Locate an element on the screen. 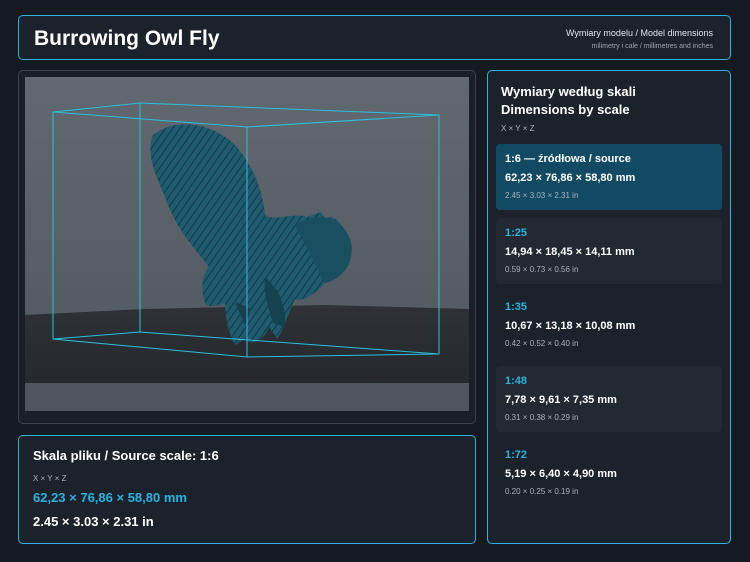 The height and width of the screenshot is (562, 750). scale-label: 1:35 is located at coordinates (516, 307).